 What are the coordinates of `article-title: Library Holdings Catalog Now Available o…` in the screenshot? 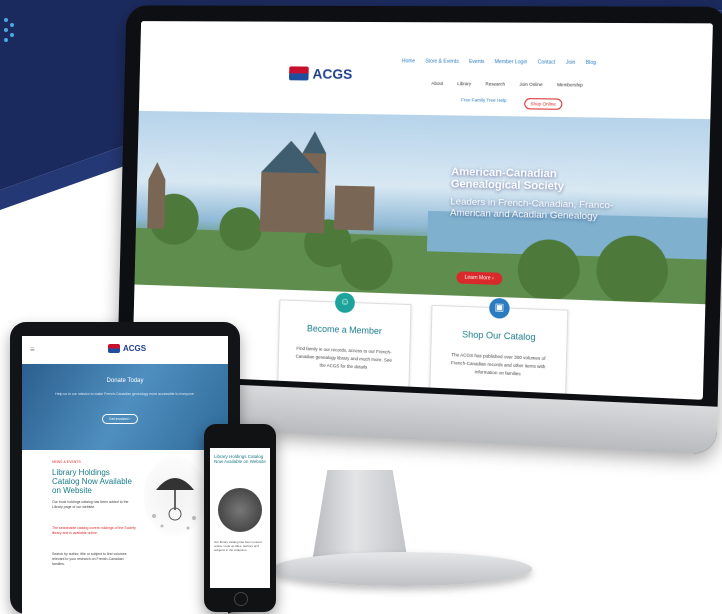 It's located at (92, 481).